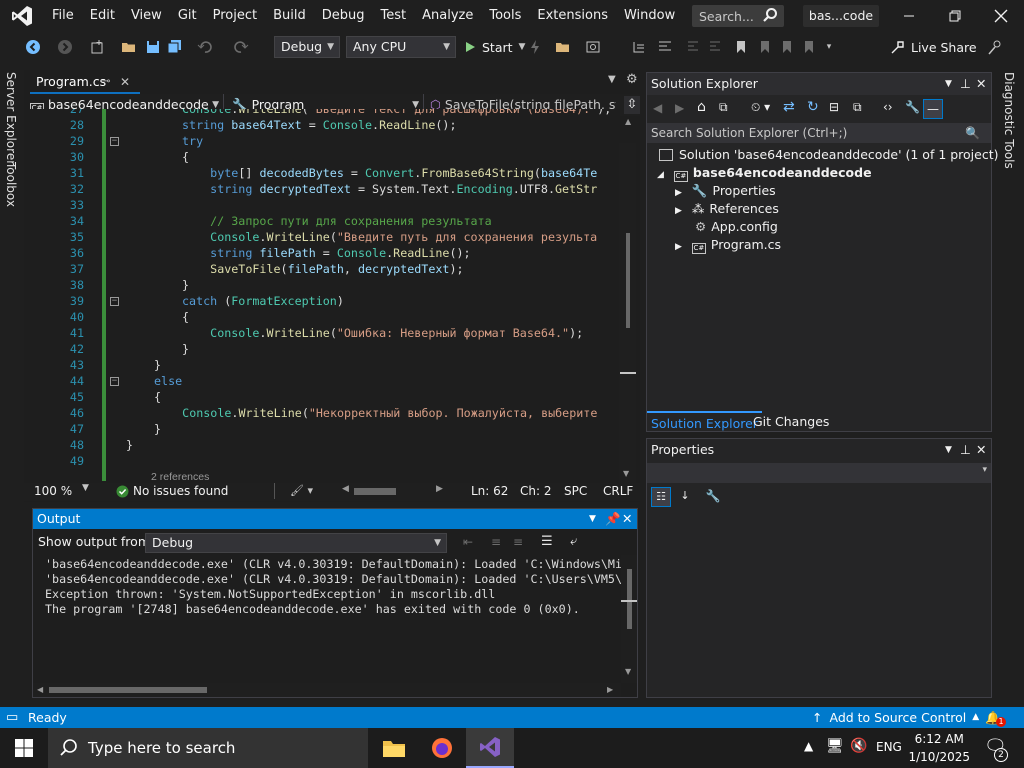  What do you see at coordinates (375, 491) in the screenshot?
I see `horizontal-scroll-thumb` at bounding box center [375, 491].